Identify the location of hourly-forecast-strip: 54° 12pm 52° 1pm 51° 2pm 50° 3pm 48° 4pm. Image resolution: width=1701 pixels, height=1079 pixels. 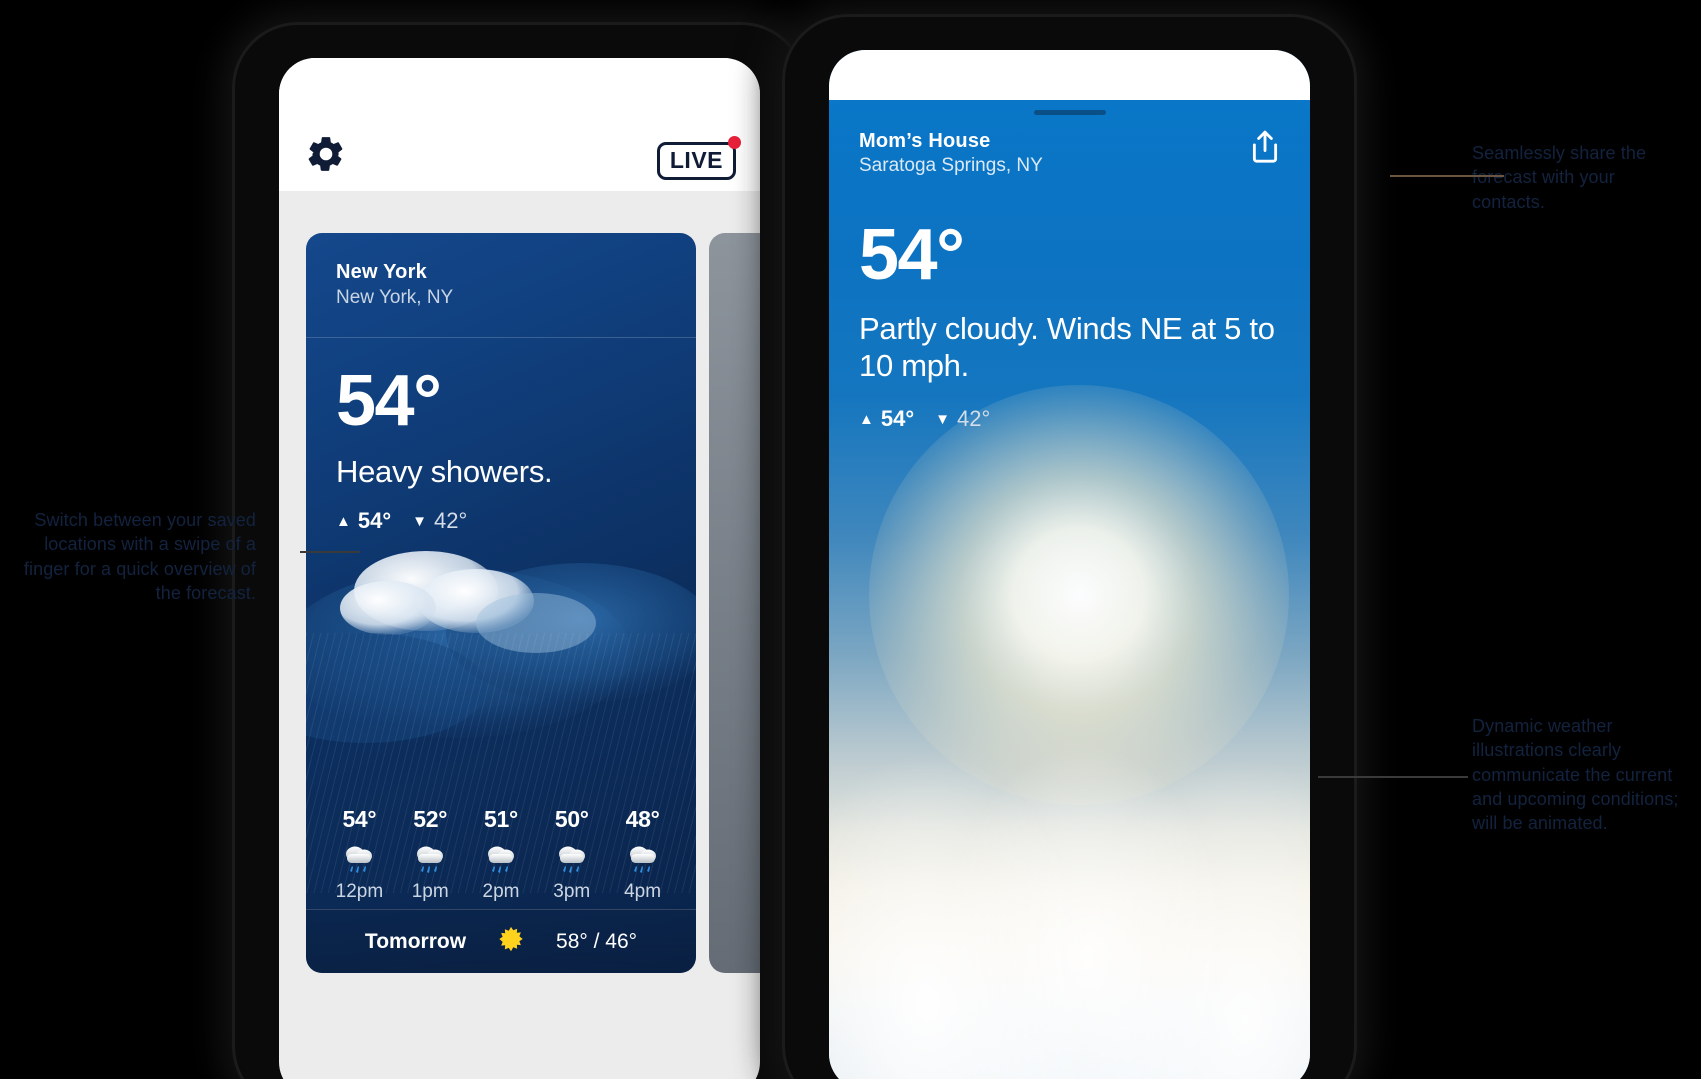
(501, 854).